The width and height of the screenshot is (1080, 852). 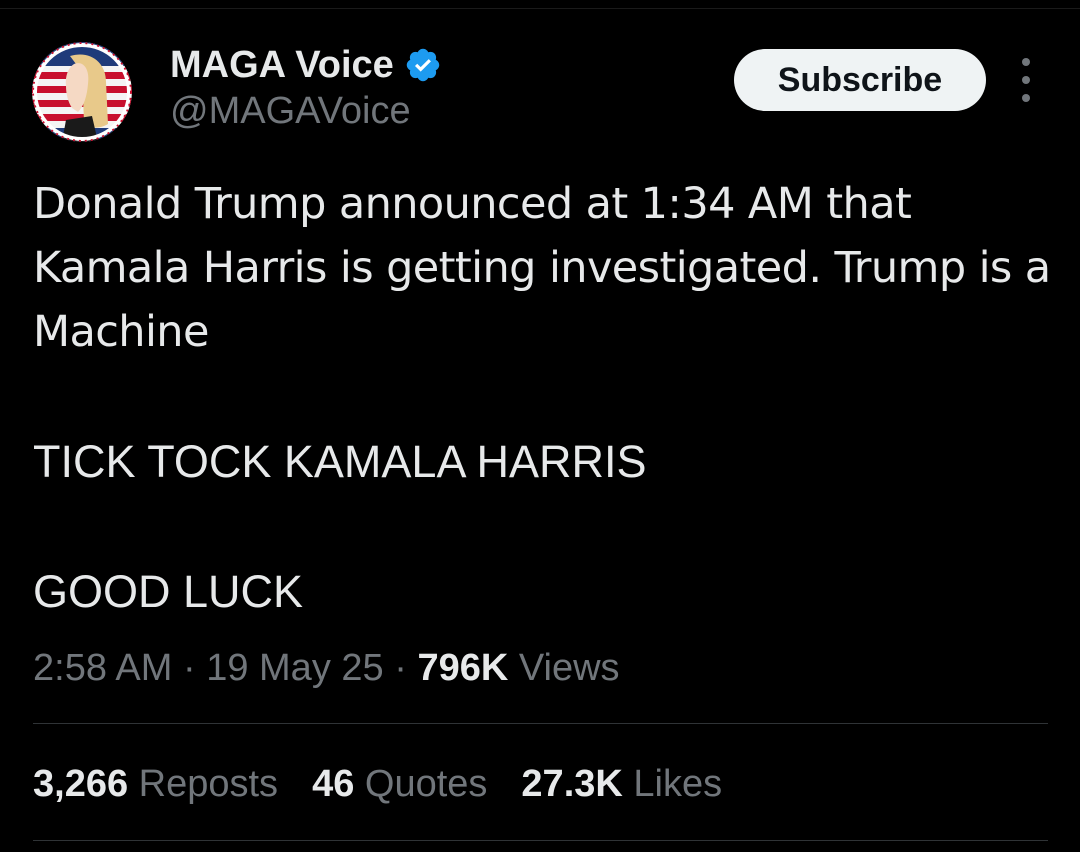 I want to click on reposts-stat: 3,266 Reposts, so click(x=155, y=784).